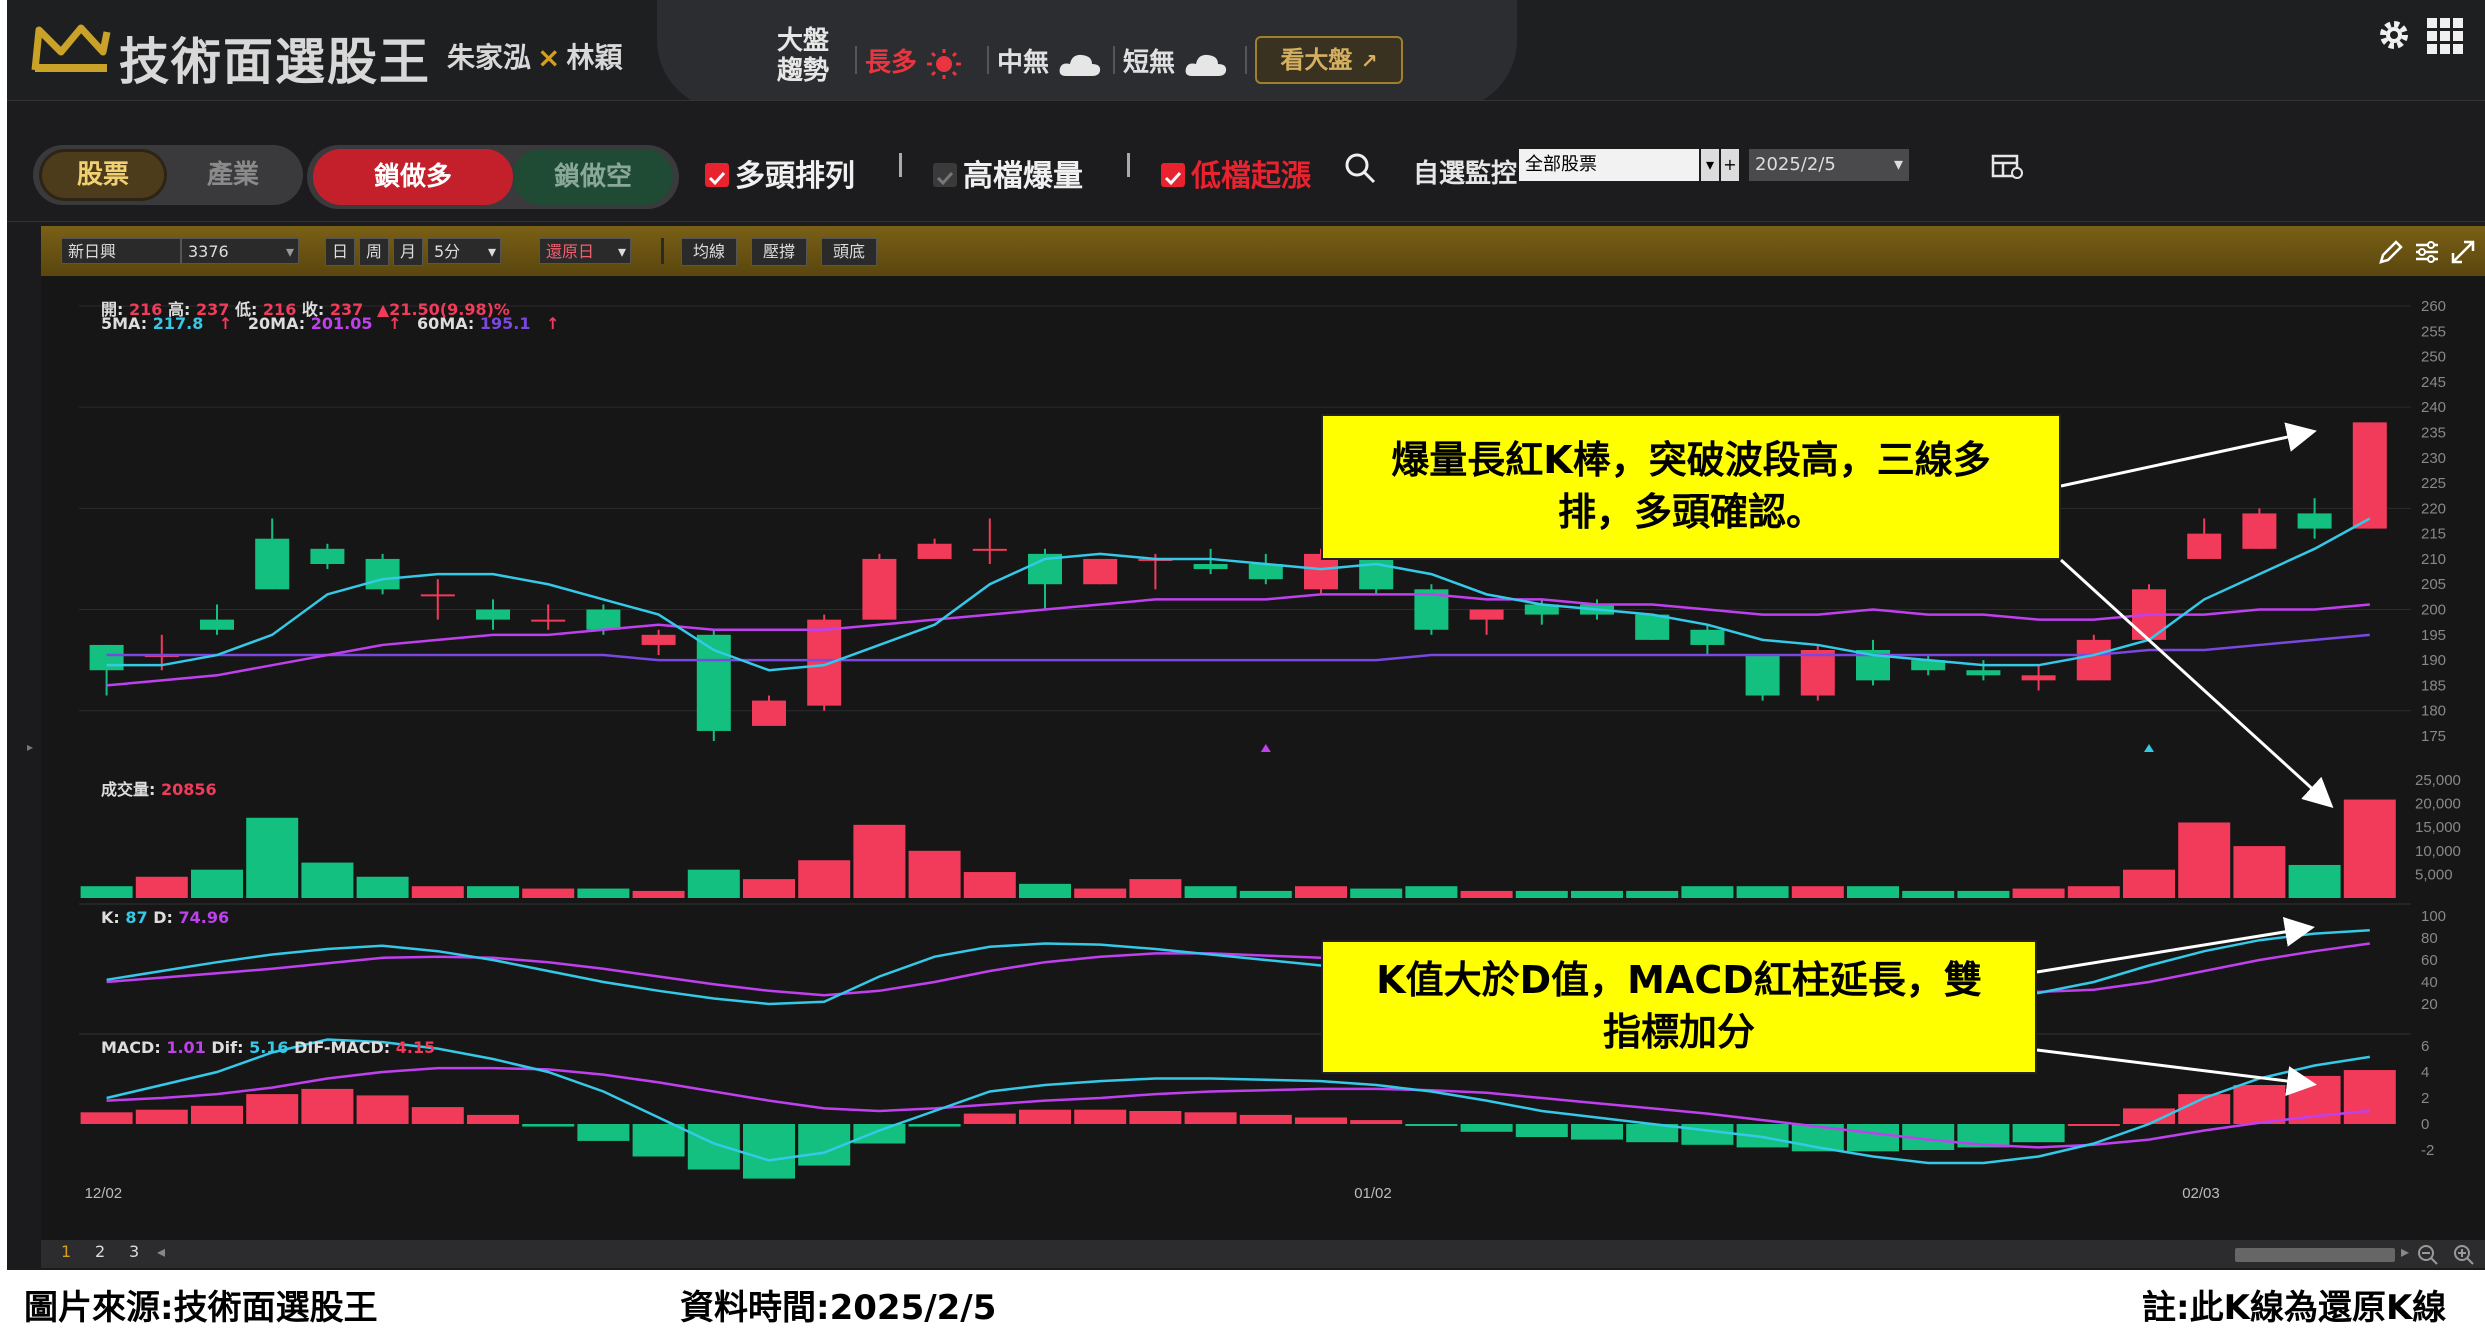 This screenshot has height=1343, width=2485. What do you see at coordinates (1829, 165) in the screenshot?
I see `date-select: 2025/2/5 ▾` at bounding box center [1829, 165].